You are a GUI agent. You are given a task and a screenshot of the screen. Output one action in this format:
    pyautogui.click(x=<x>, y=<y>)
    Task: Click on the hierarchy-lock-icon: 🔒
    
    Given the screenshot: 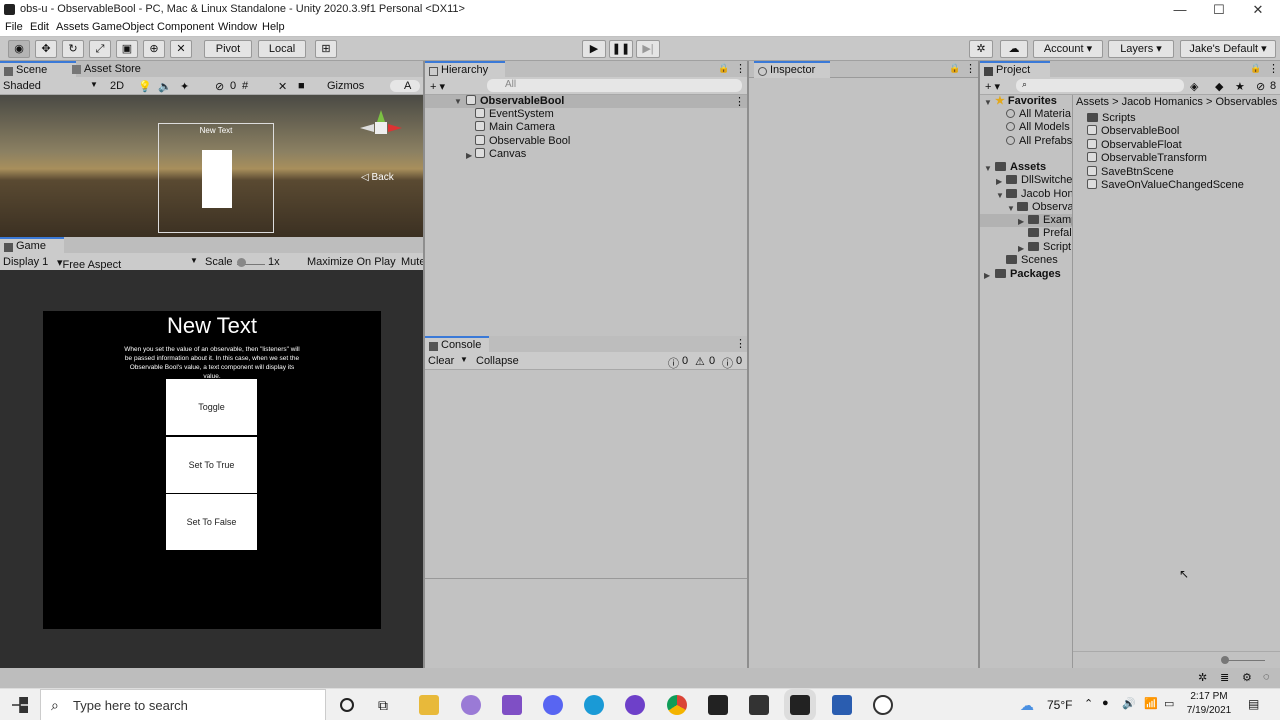 What is the action you would take?
    pyautogui.click(x=723, y=68)
    